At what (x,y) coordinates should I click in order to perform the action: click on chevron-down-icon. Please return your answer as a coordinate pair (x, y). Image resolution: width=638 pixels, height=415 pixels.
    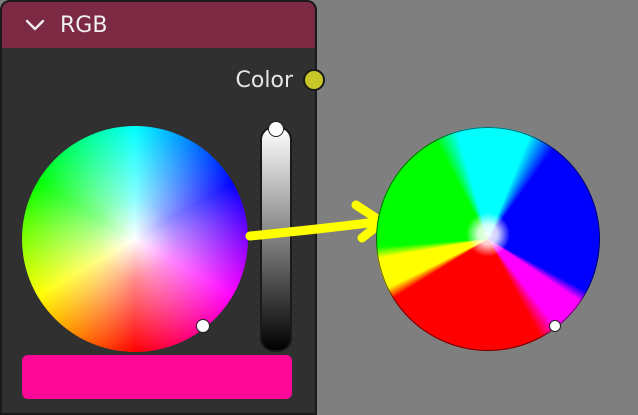
    Looking at the image, I should click on (35, 25).